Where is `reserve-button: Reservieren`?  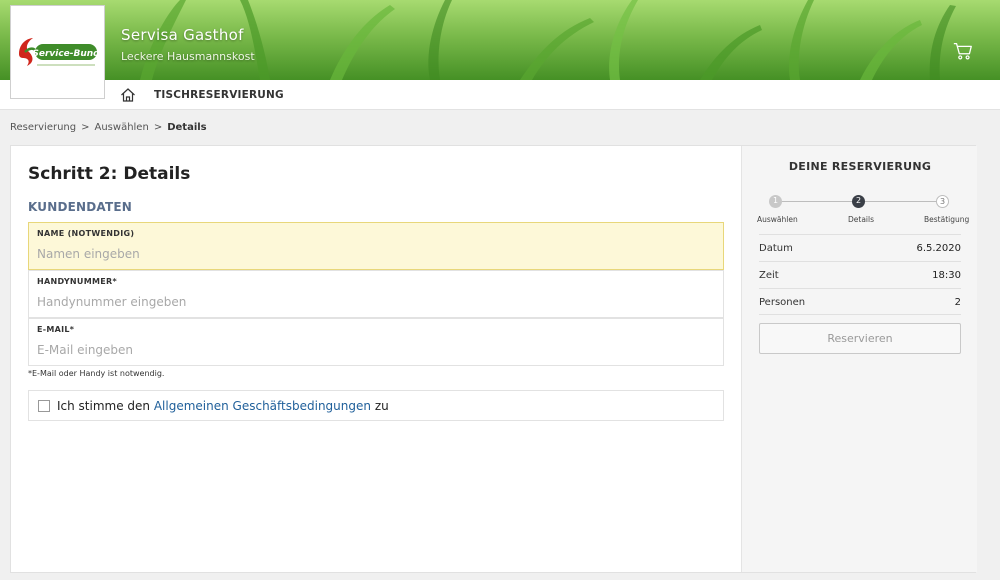
reserve-button: Reservieren is located at coordinates (860, 338).